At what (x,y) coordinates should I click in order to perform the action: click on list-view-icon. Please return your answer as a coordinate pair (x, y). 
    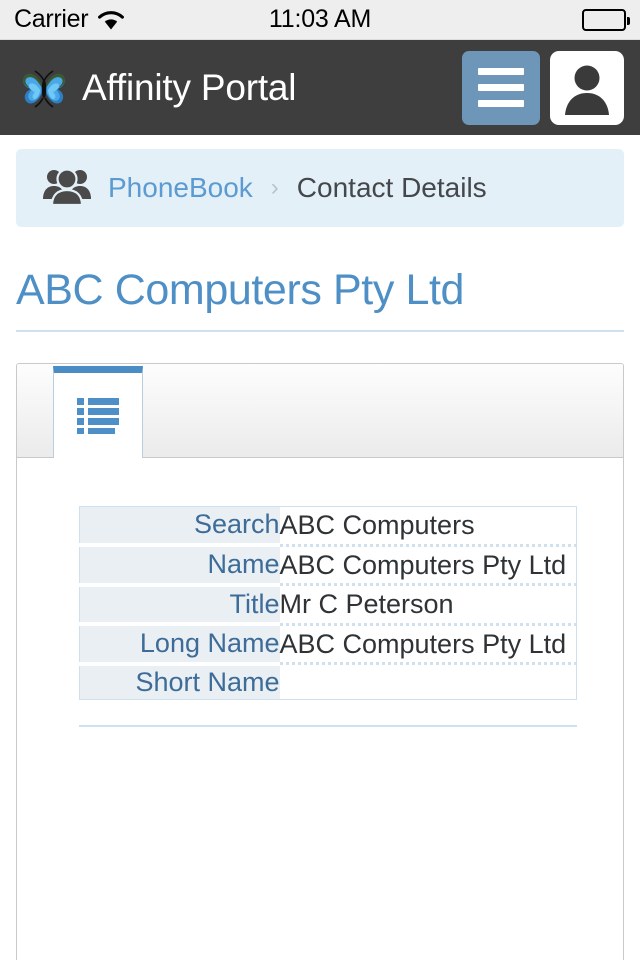
    Looking at the image, I should click on (98, 416).